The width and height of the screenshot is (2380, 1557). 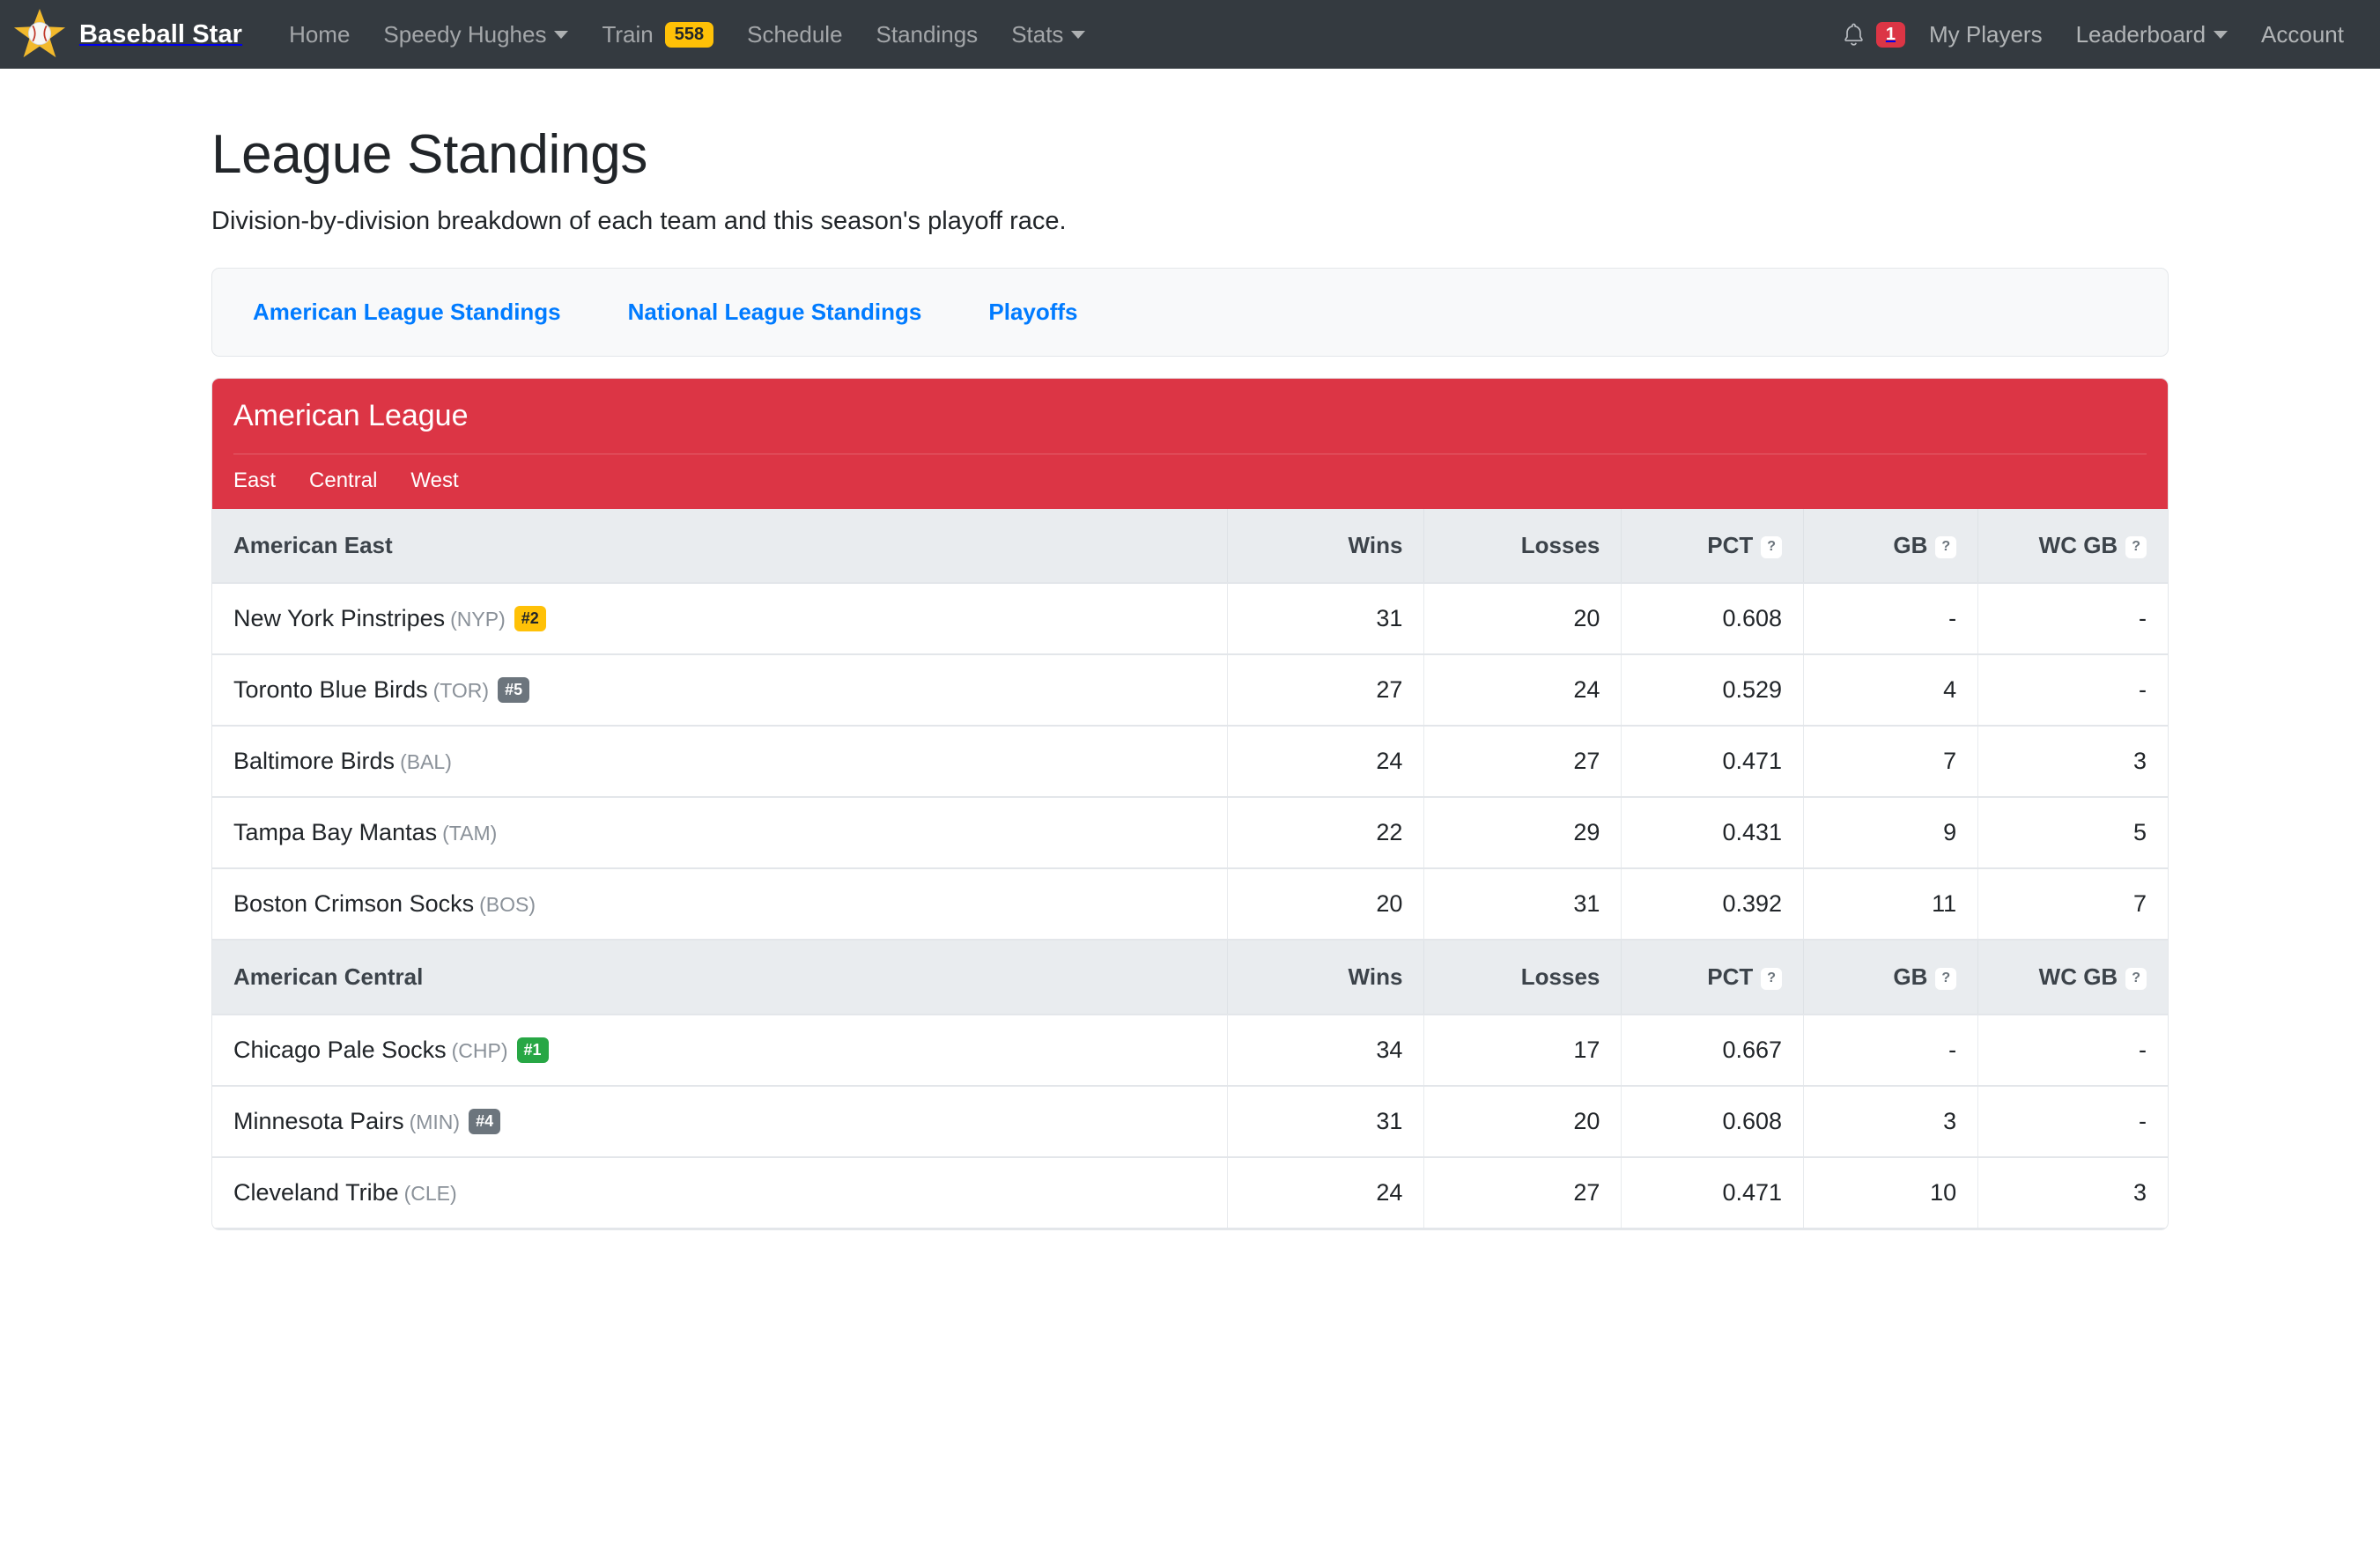 What do you see at coordinates (532, 1050) in the screenshot?
I see `rank-badge: #1` at bounding box center [532, 1050].